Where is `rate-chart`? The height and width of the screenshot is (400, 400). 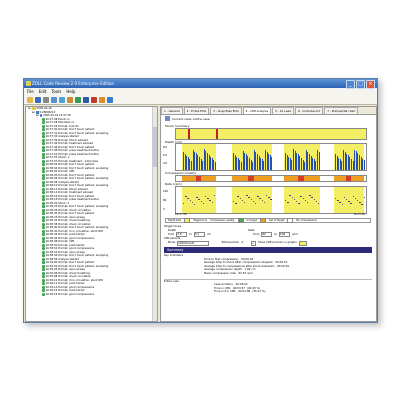 rate-chart is located at coordinates (271, 200).